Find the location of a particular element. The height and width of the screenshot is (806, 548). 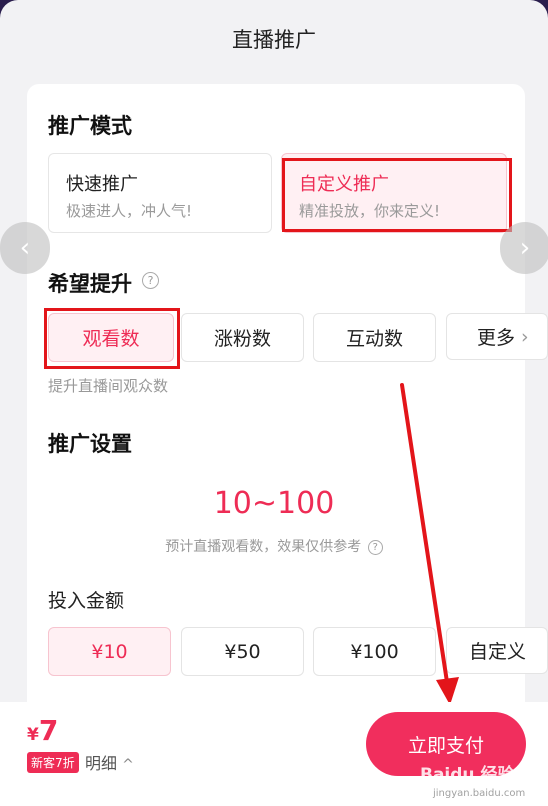

currency-symbol: ¥ is located at coordinates (33, 735).